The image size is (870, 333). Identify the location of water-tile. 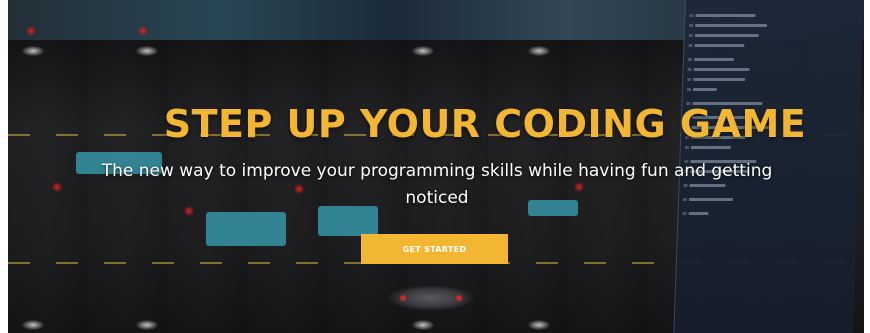
(246, 229).